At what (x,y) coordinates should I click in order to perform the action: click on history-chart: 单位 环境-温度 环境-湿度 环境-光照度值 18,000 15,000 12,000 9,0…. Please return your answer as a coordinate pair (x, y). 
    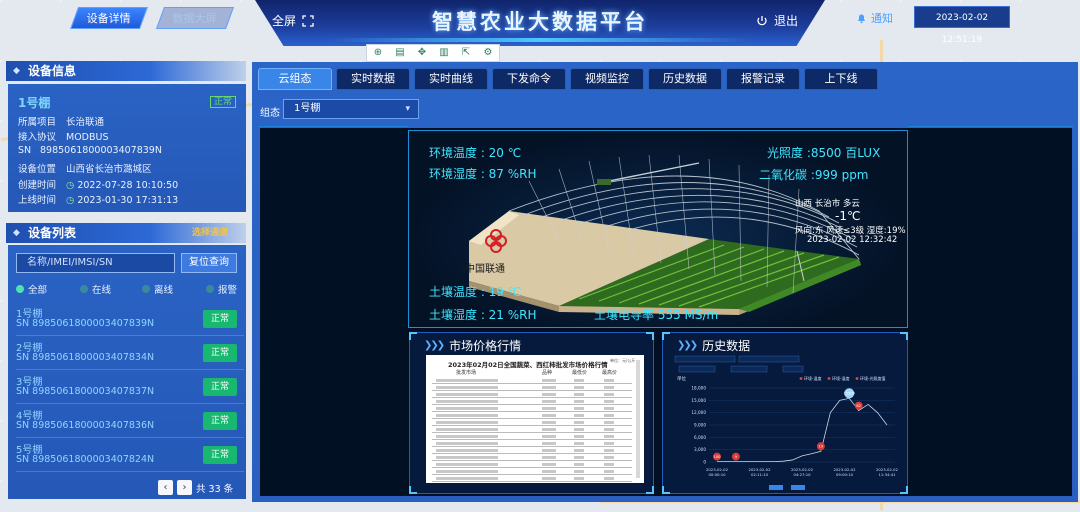
    Looking at the image, I should click on (786, 422).